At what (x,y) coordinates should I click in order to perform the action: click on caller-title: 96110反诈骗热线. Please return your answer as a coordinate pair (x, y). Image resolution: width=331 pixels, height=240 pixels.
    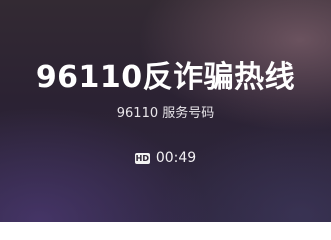
    Looking at the image, I should click on (165, 77).